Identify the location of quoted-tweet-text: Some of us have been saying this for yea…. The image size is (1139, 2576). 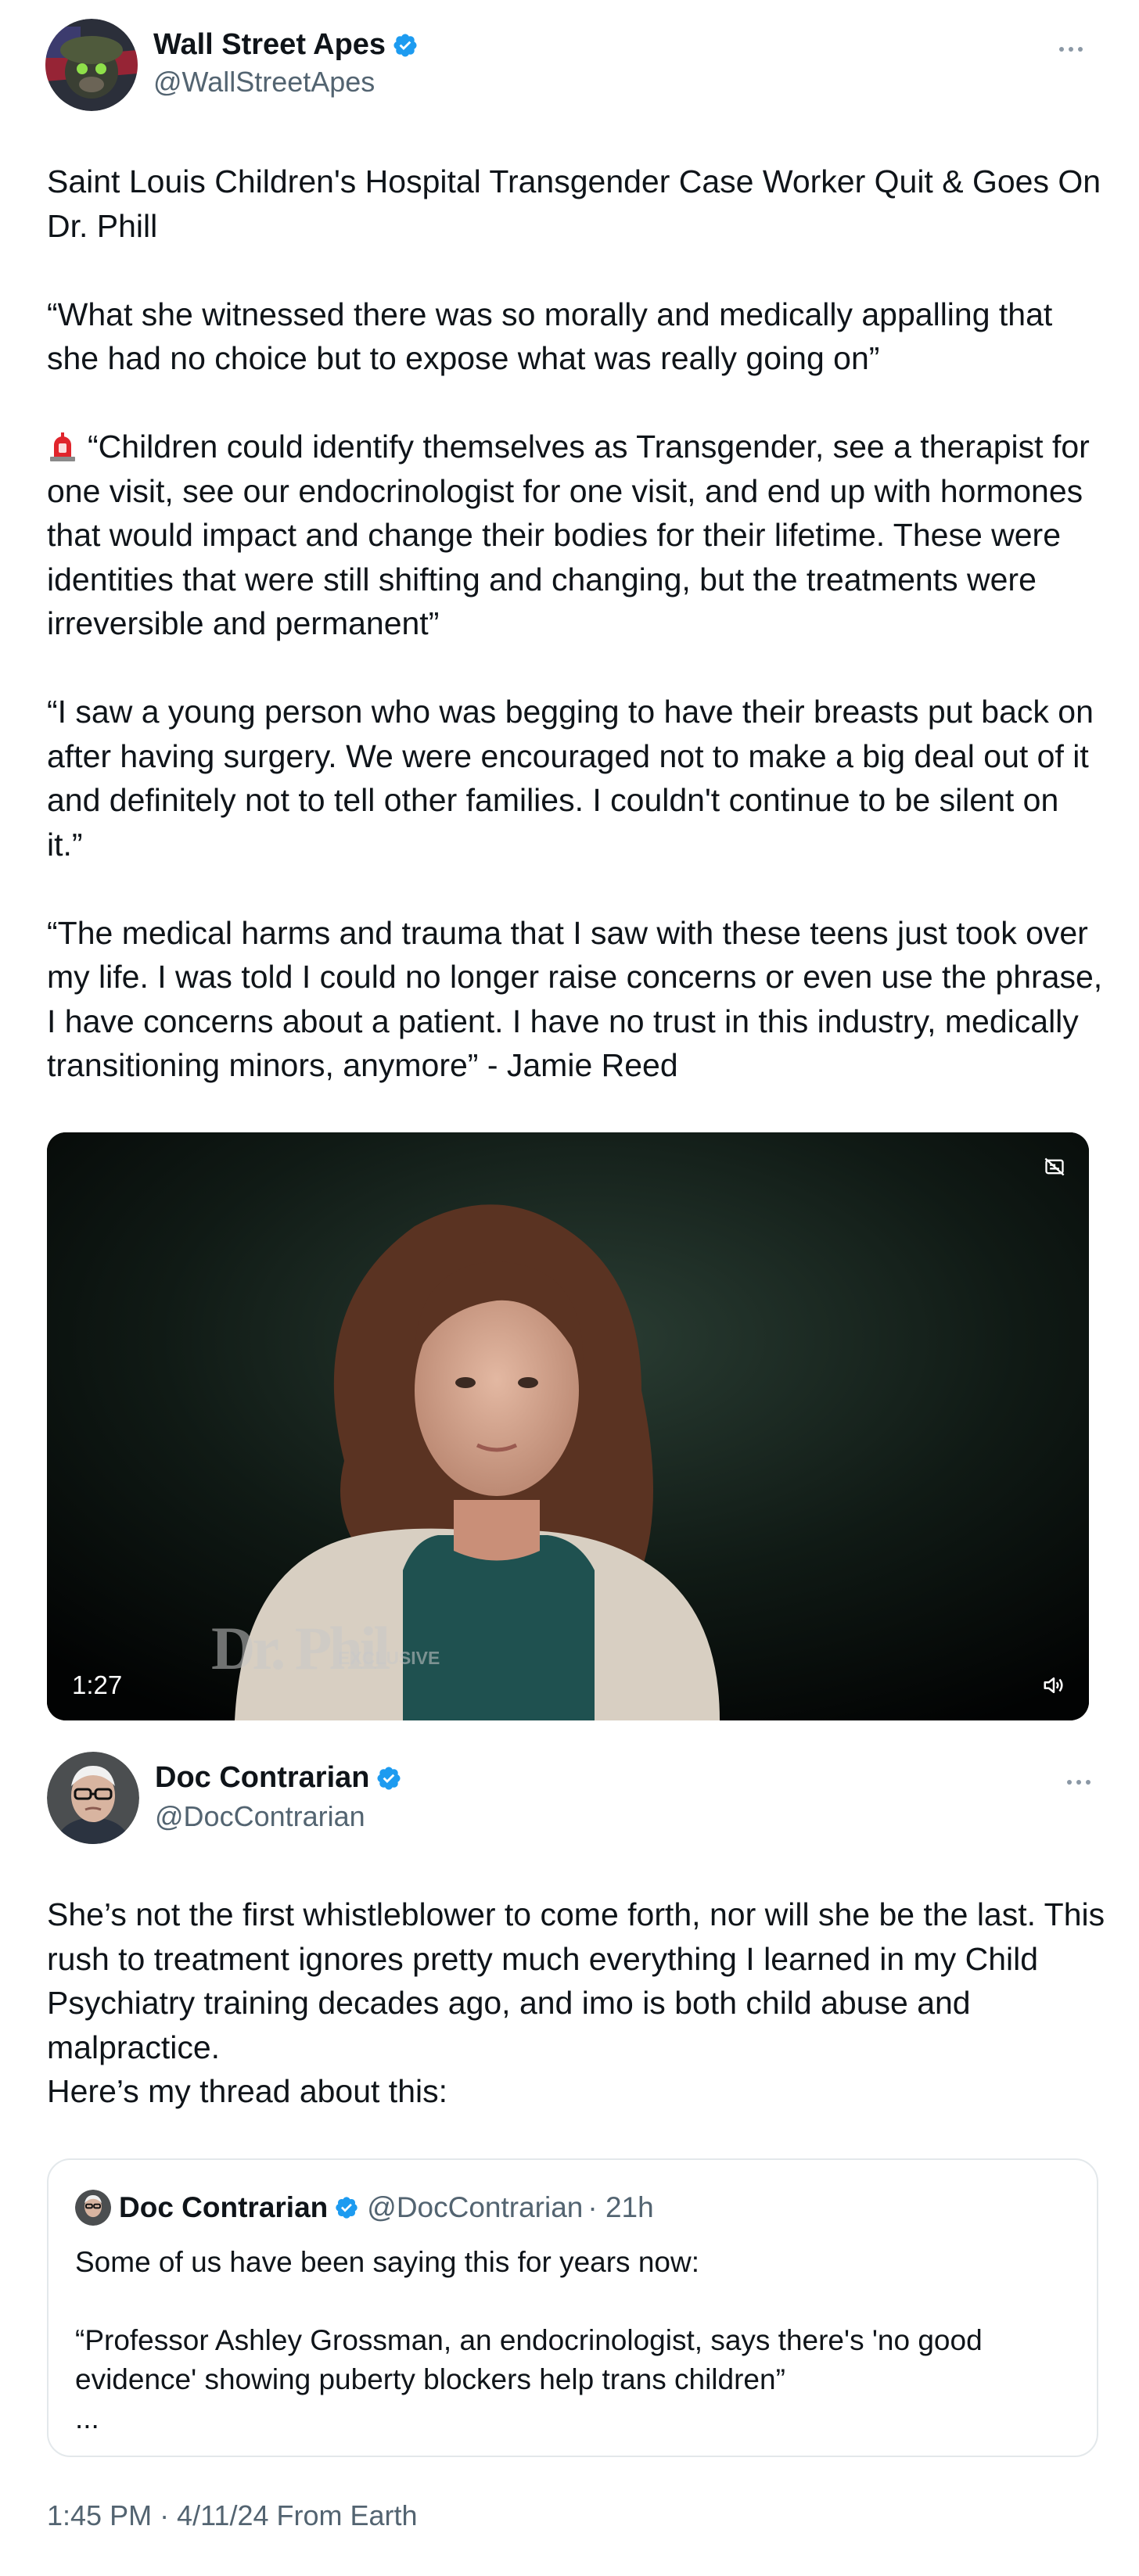
(572, 2340).